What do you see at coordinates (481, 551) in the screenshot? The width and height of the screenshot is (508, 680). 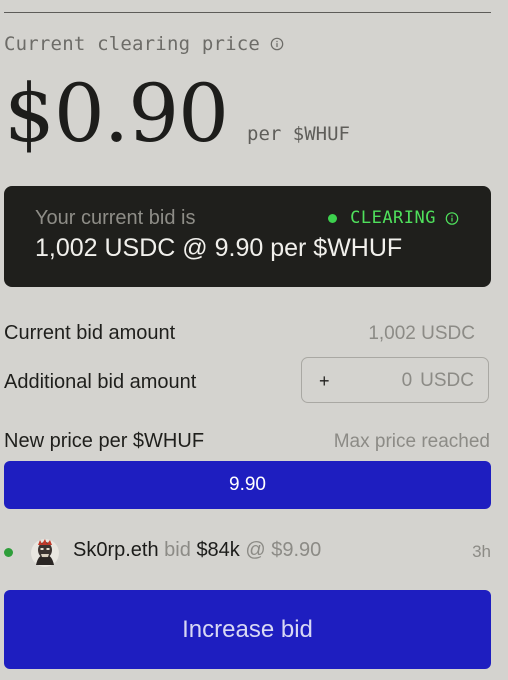 I see `activity-time: 3h` at bounding box center [481, 551].